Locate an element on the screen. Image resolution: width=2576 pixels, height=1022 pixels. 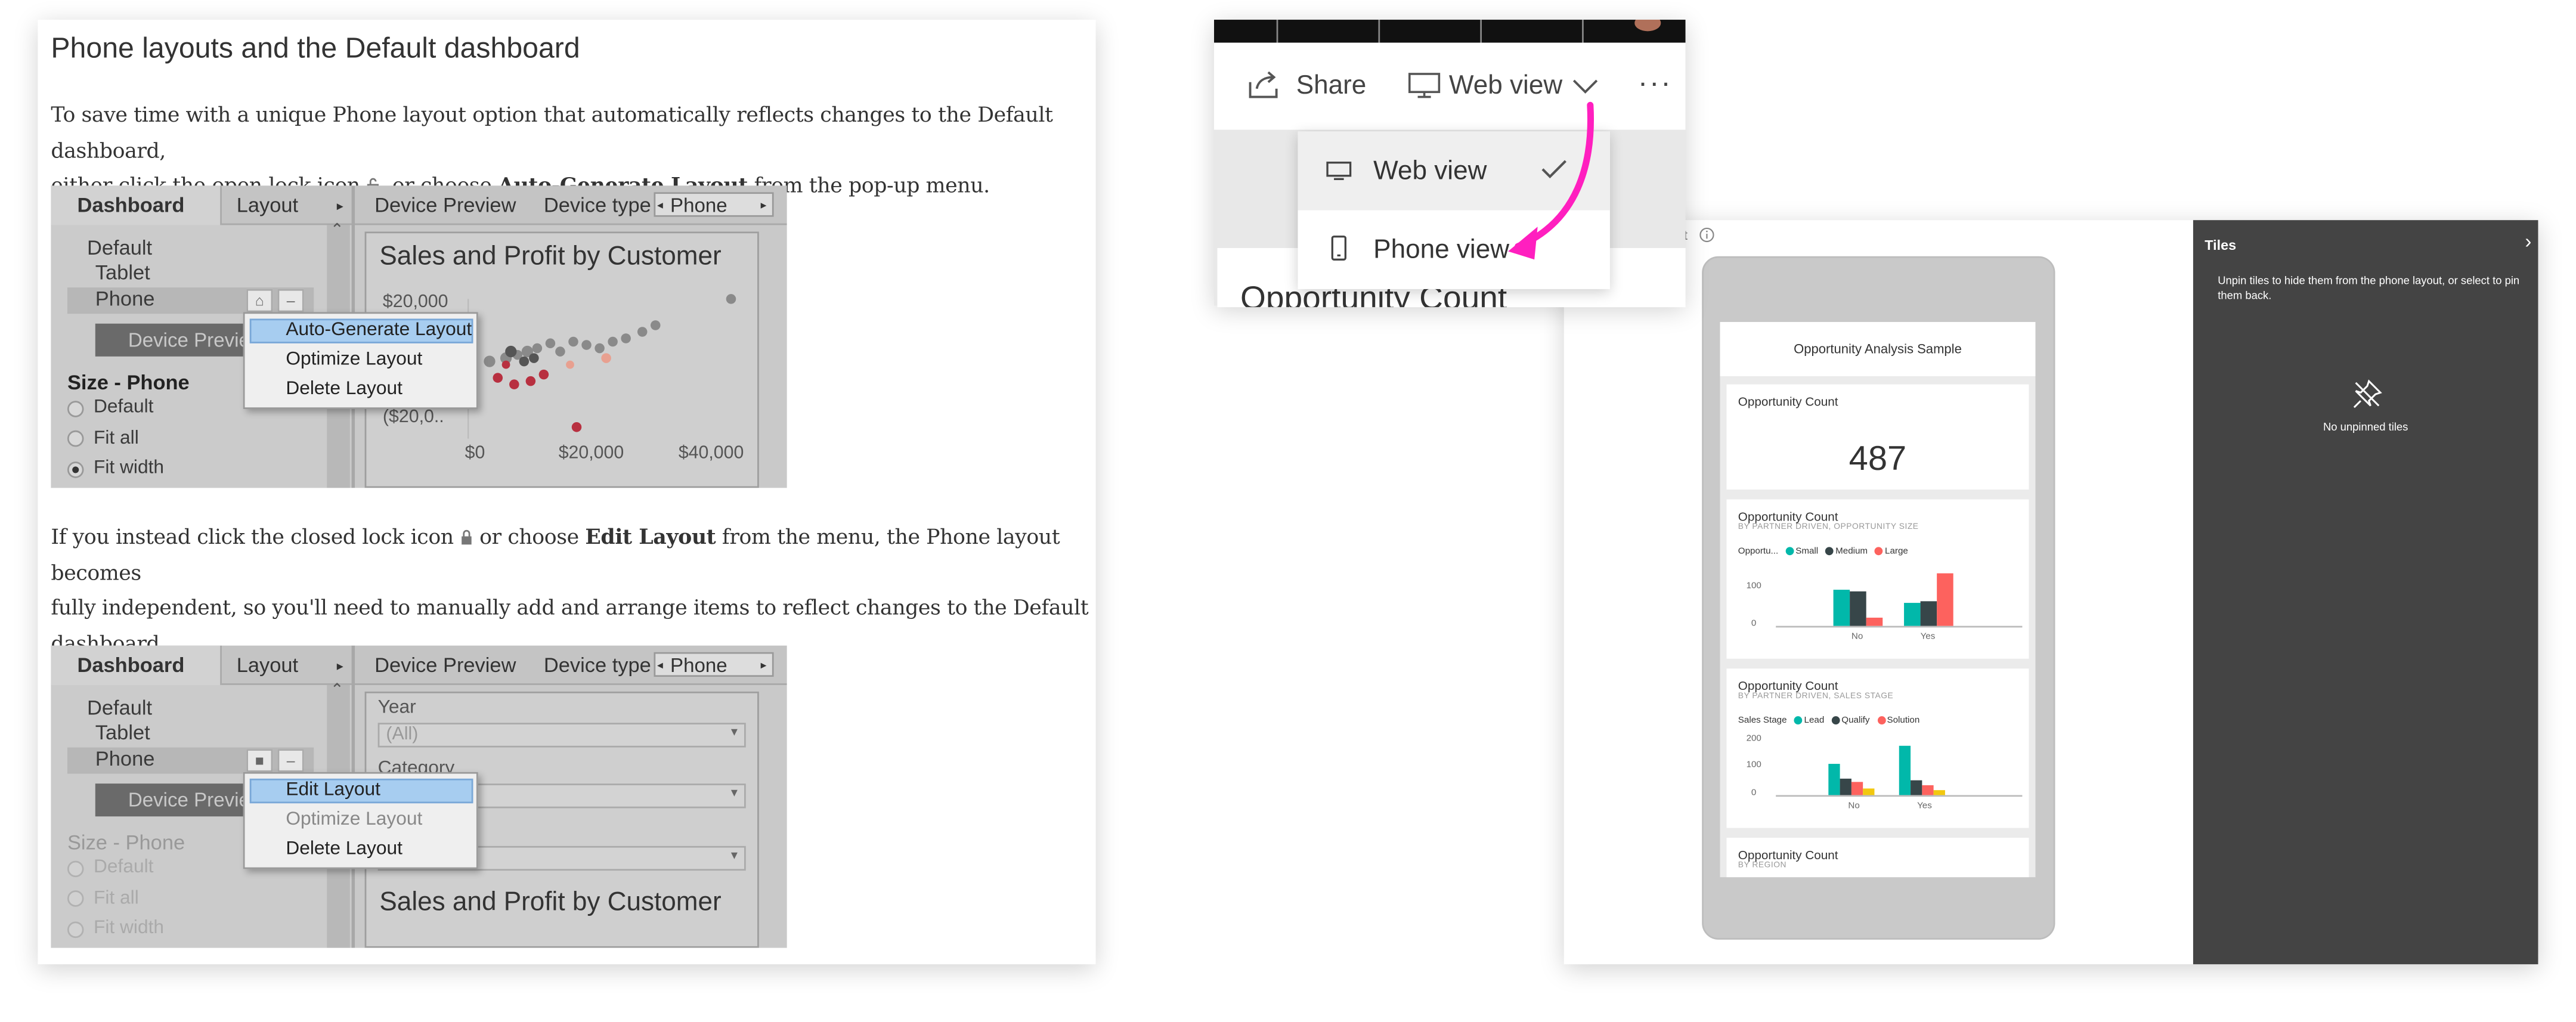
more-options-icon: ··· is located at coordinates (1655, 83).